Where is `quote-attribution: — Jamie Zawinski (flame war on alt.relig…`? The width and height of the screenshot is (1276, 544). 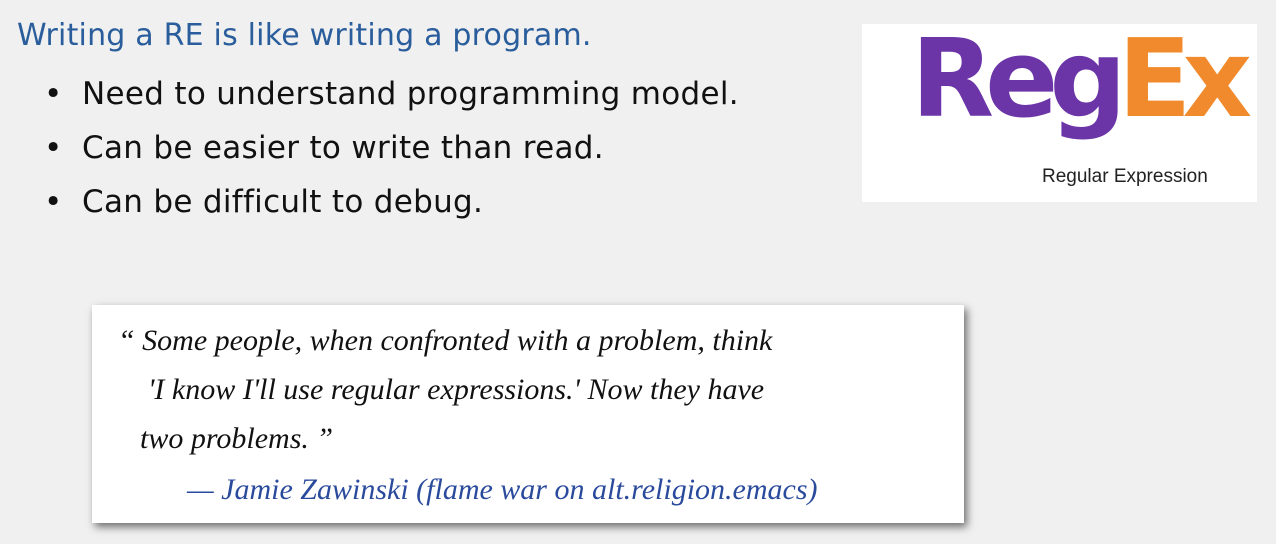 quote-attribution: — Jamie Zawinski (flame war on alt.relig… is located at coordinates (502, 489).